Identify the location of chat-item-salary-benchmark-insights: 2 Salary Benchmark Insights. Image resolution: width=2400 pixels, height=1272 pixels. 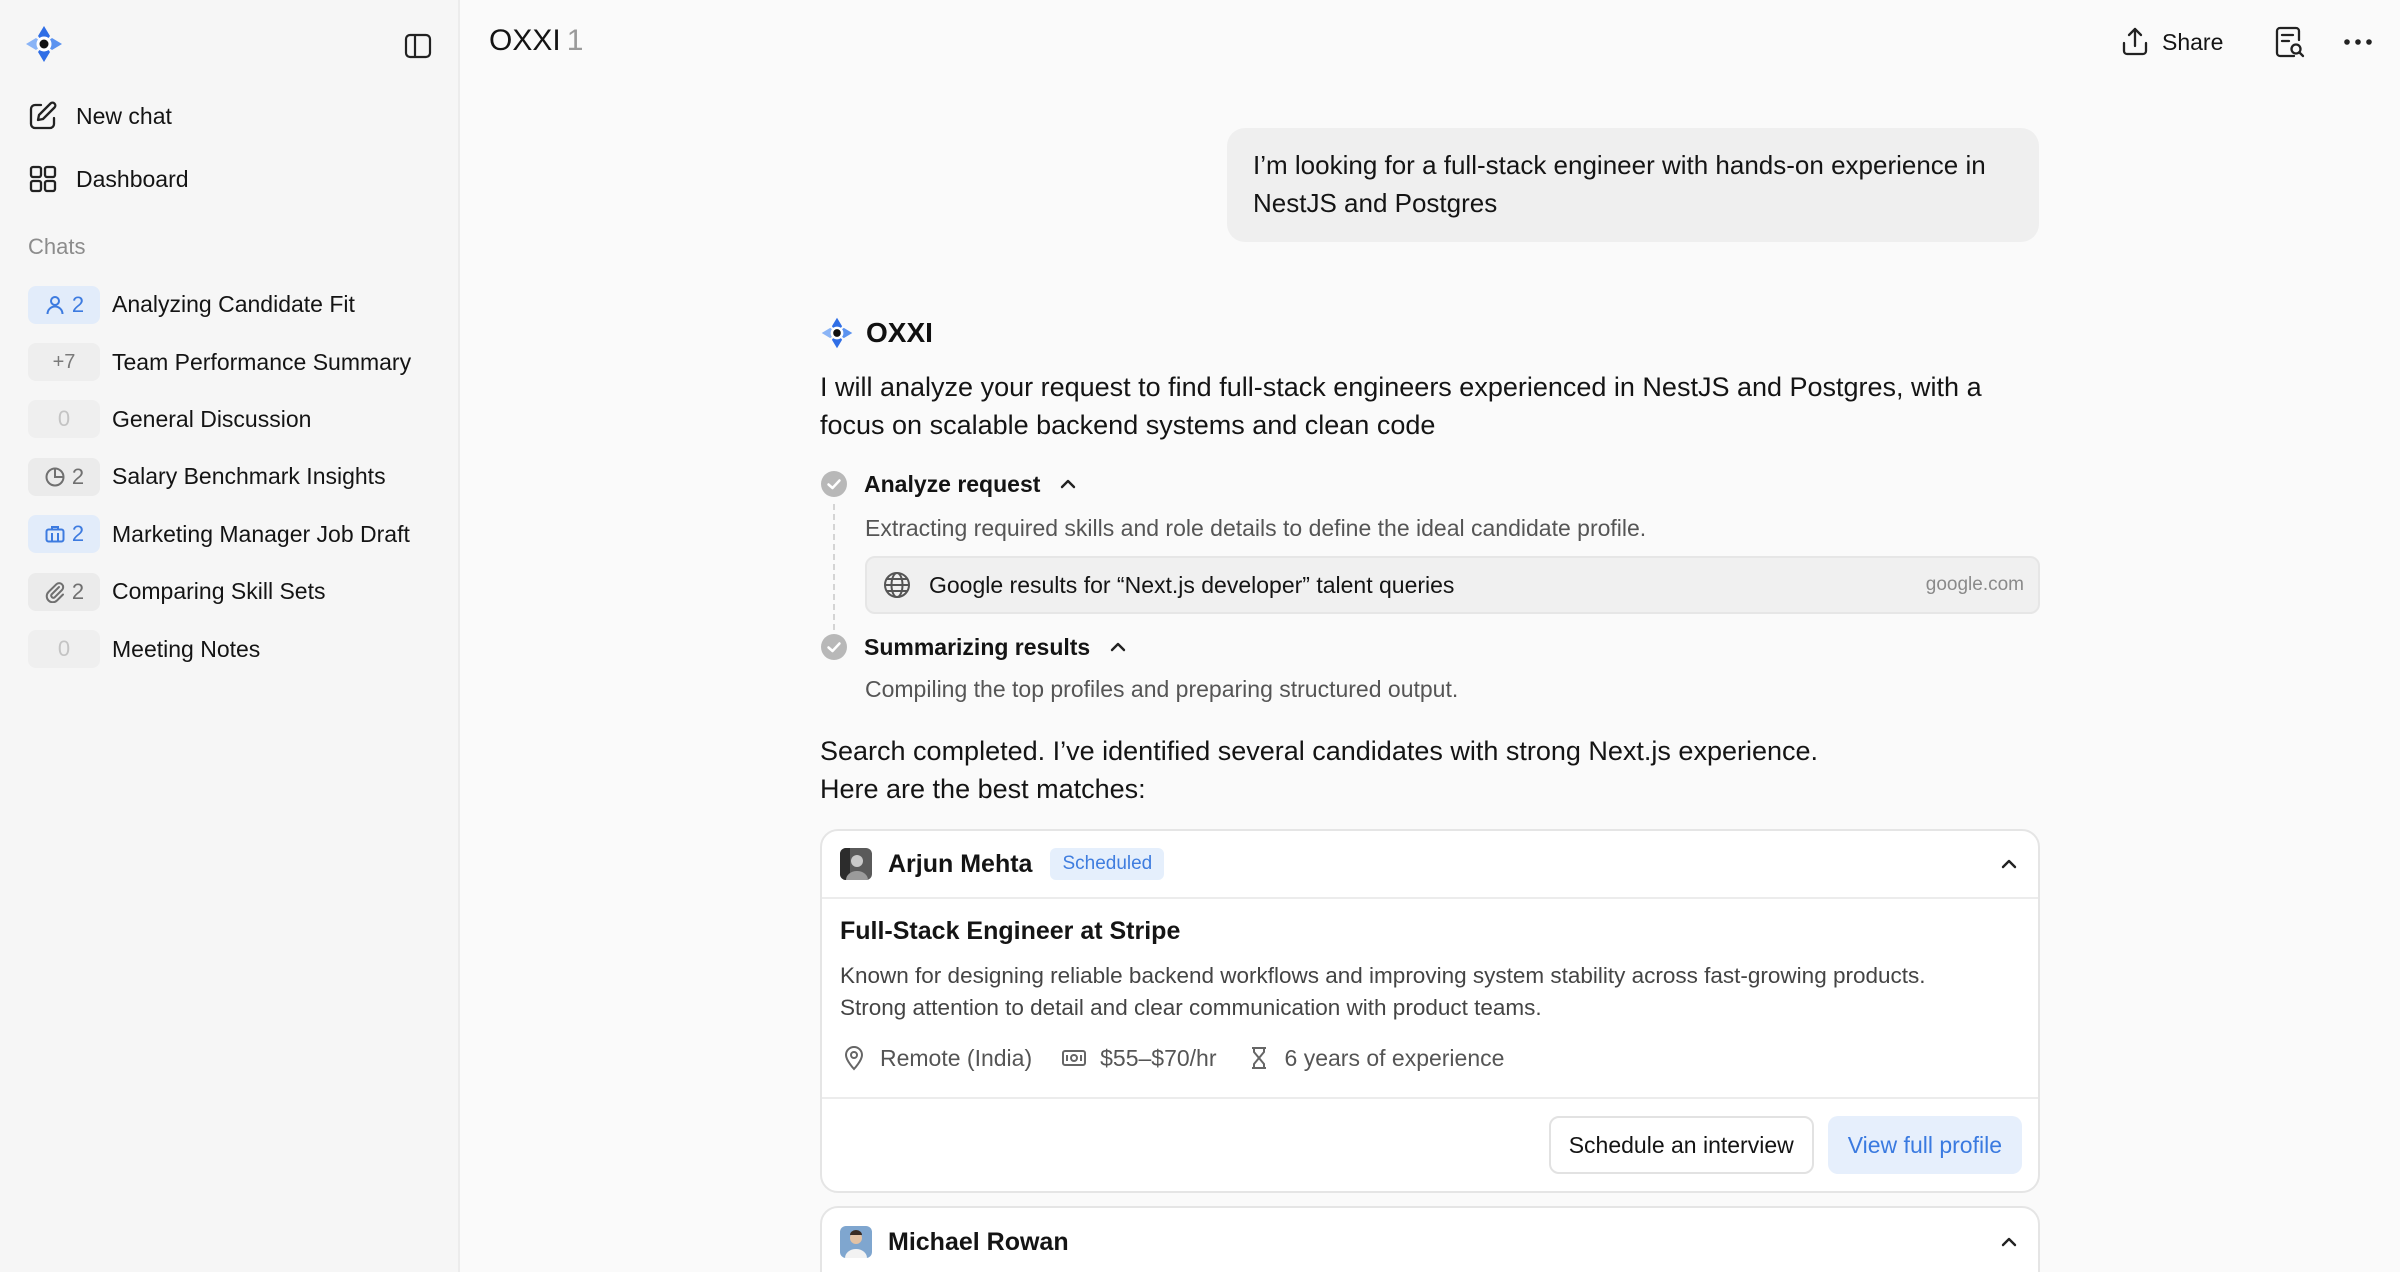
(233, 476).